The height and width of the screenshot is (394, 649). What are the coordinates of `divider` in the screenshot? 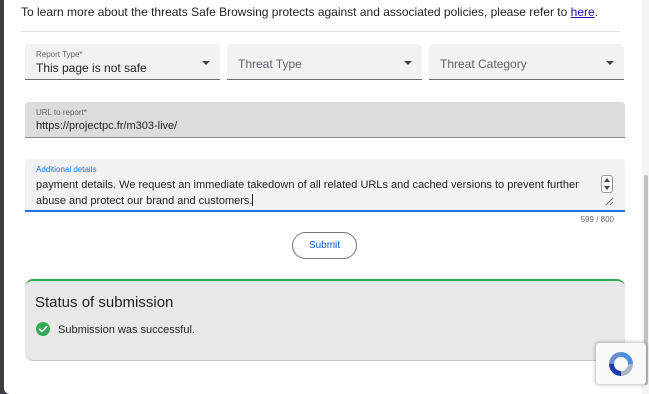 It's located at (320, 31).